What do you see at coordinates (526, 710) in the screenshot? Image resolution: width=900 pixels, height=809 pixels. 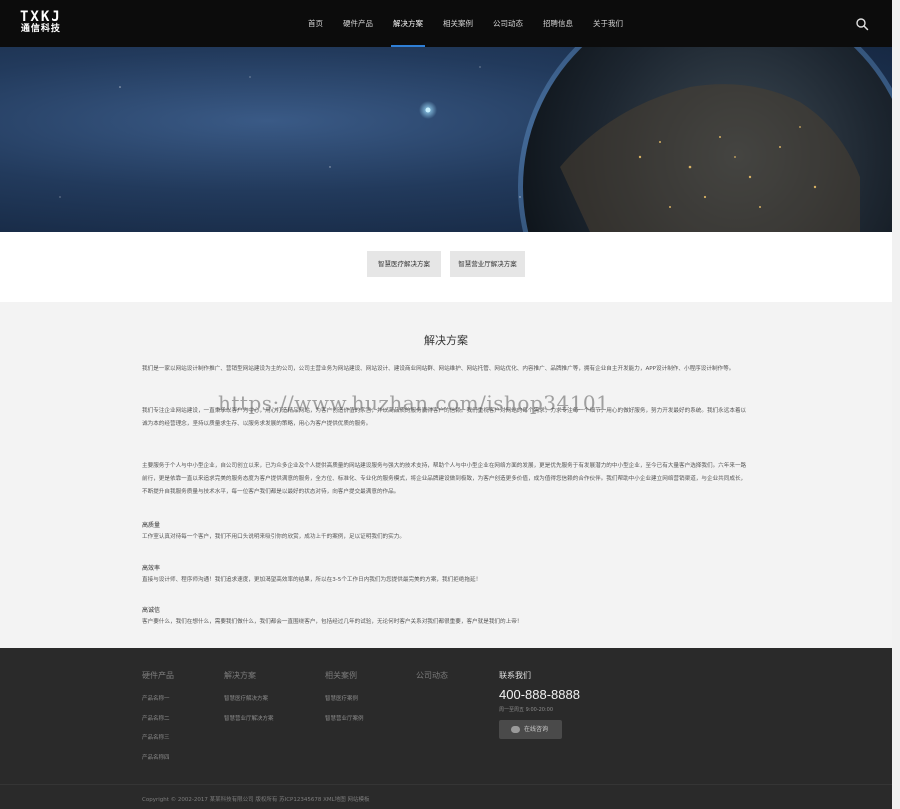 I see `contact-hours: 周一至周五 9:00-20:00` at bounding box center [526, 710].